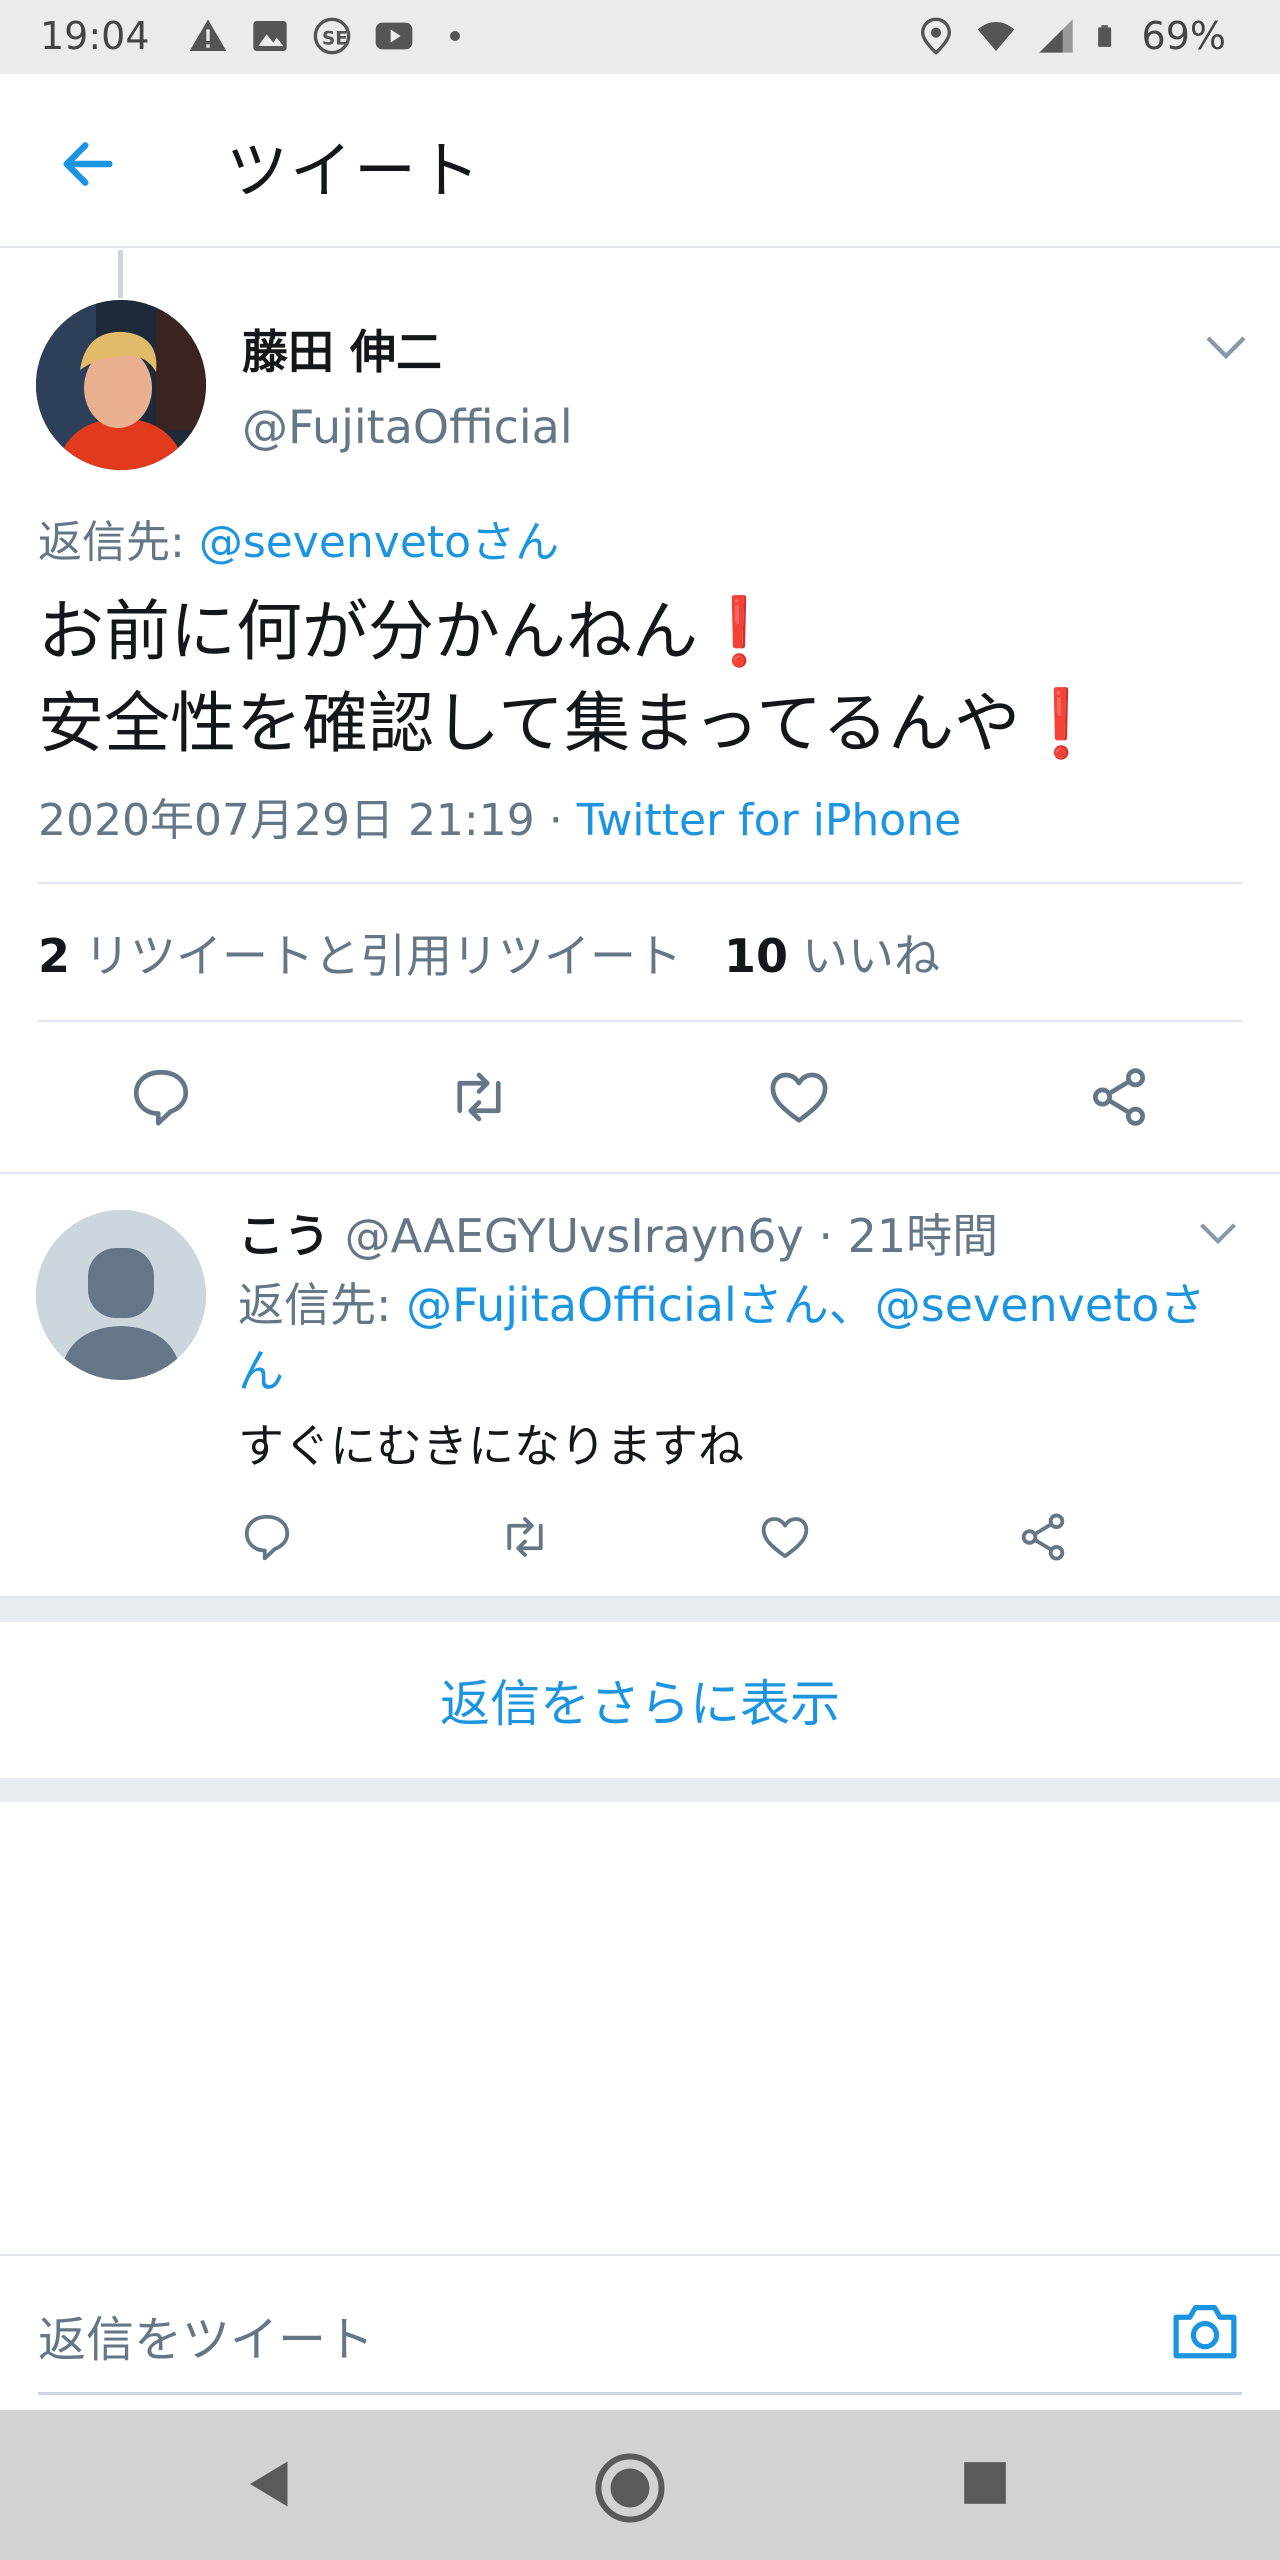  What do you see at coordinates (455, 36) in the screenshot?
I see `more-notifications-dot` at bounding box center [455, 36].